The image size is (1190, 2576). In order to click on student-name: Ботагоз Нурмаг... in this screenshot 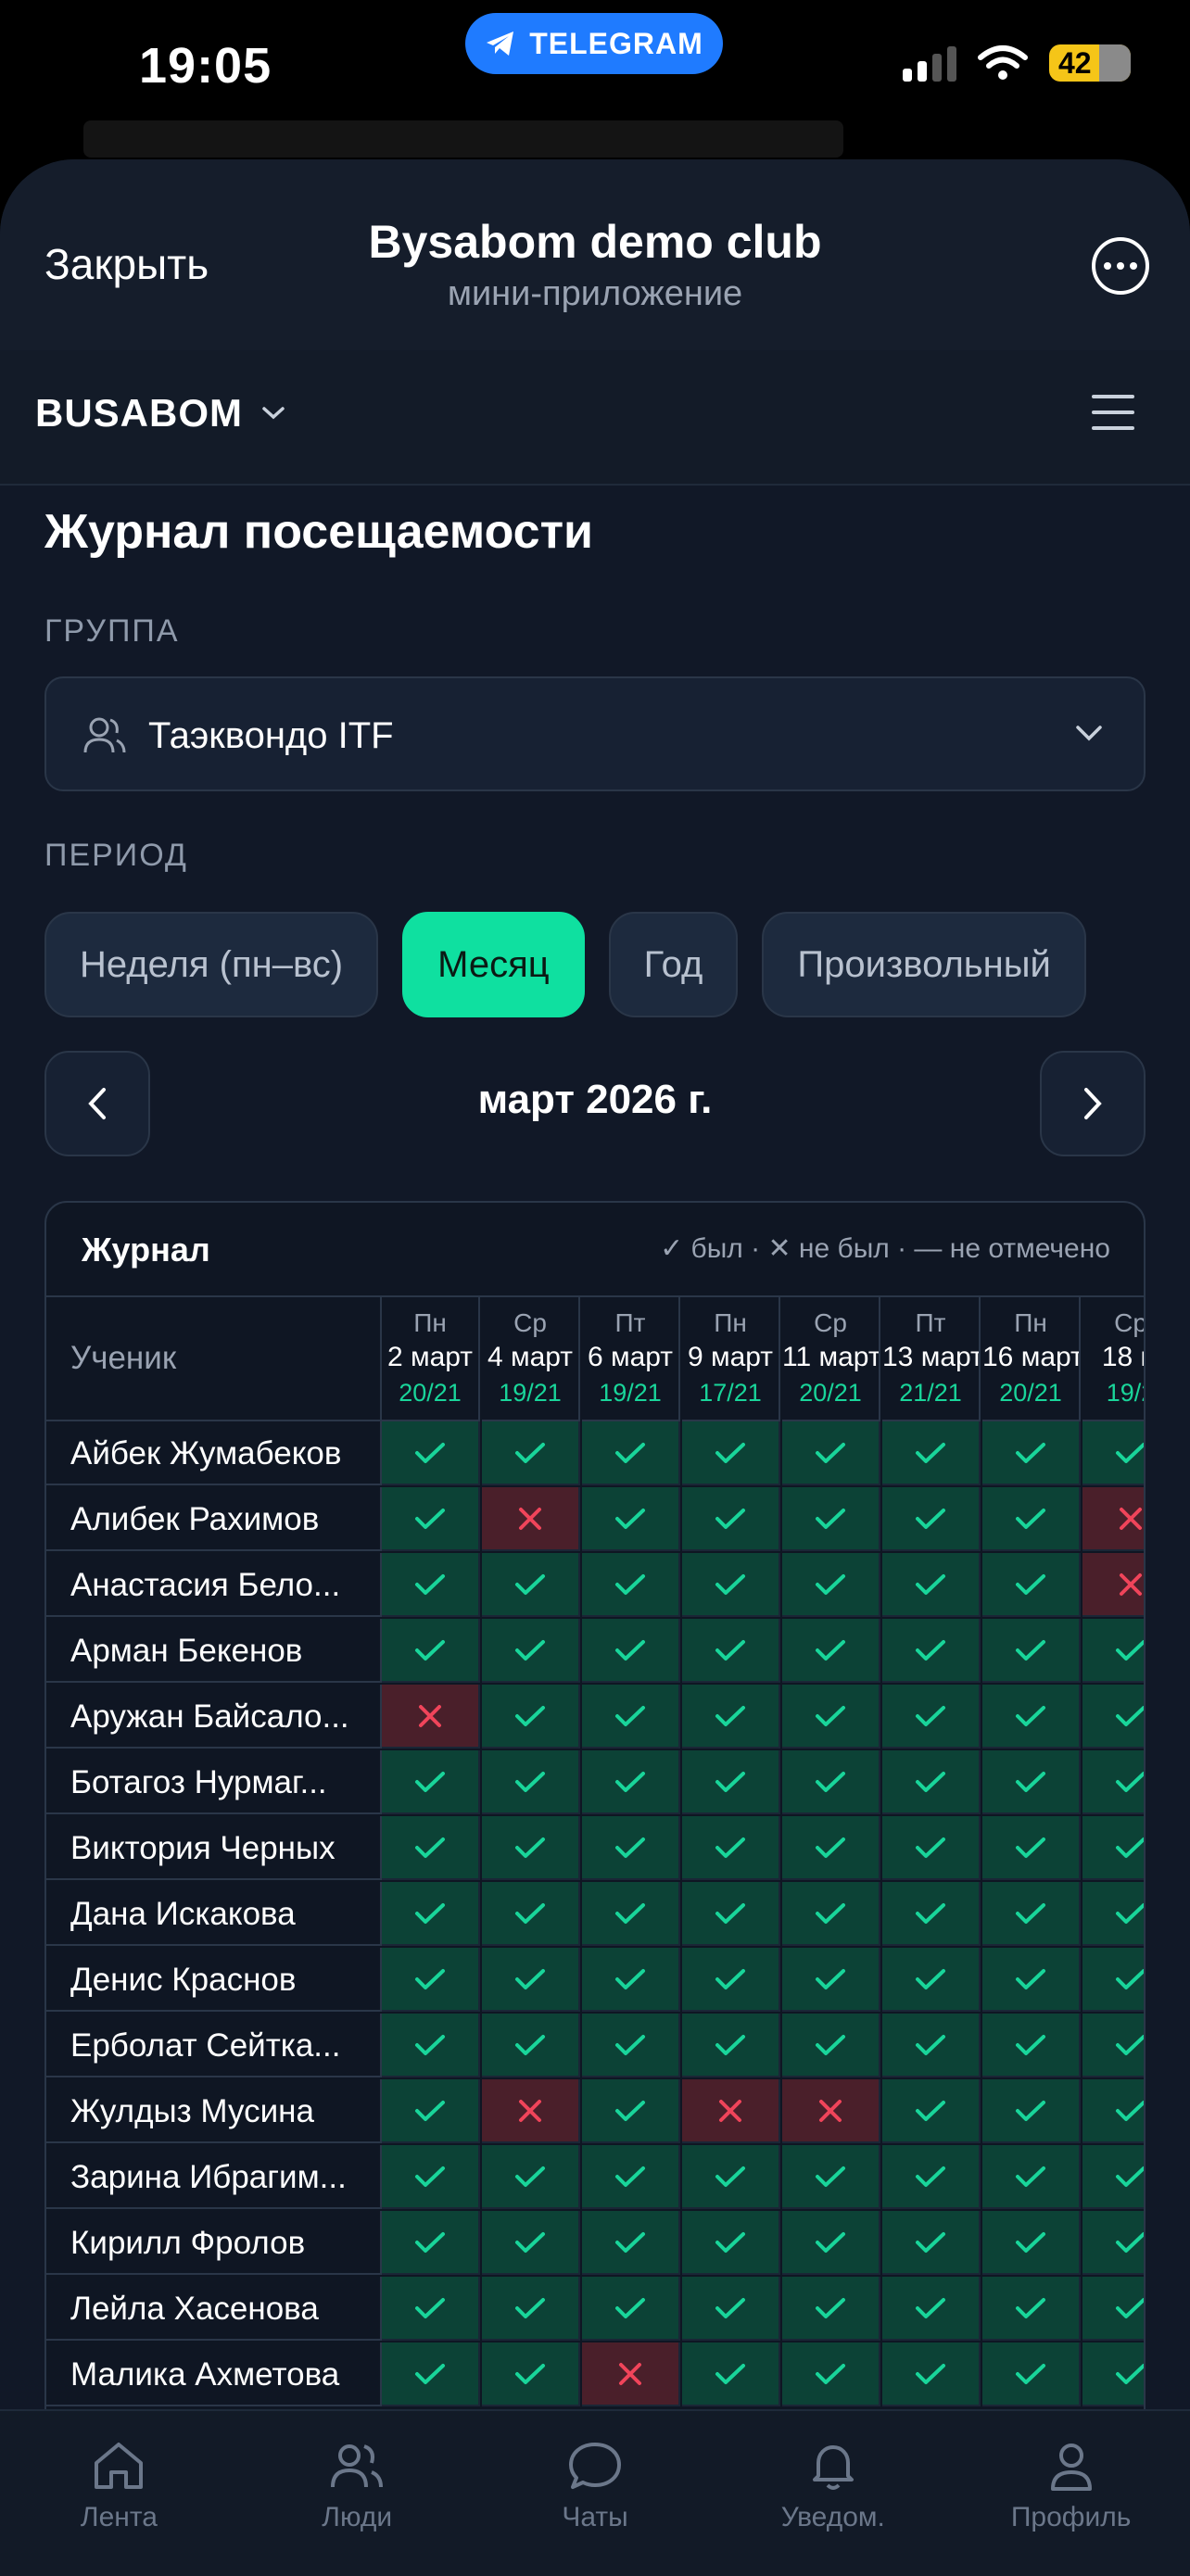, I will do `click(214, 1782)`.